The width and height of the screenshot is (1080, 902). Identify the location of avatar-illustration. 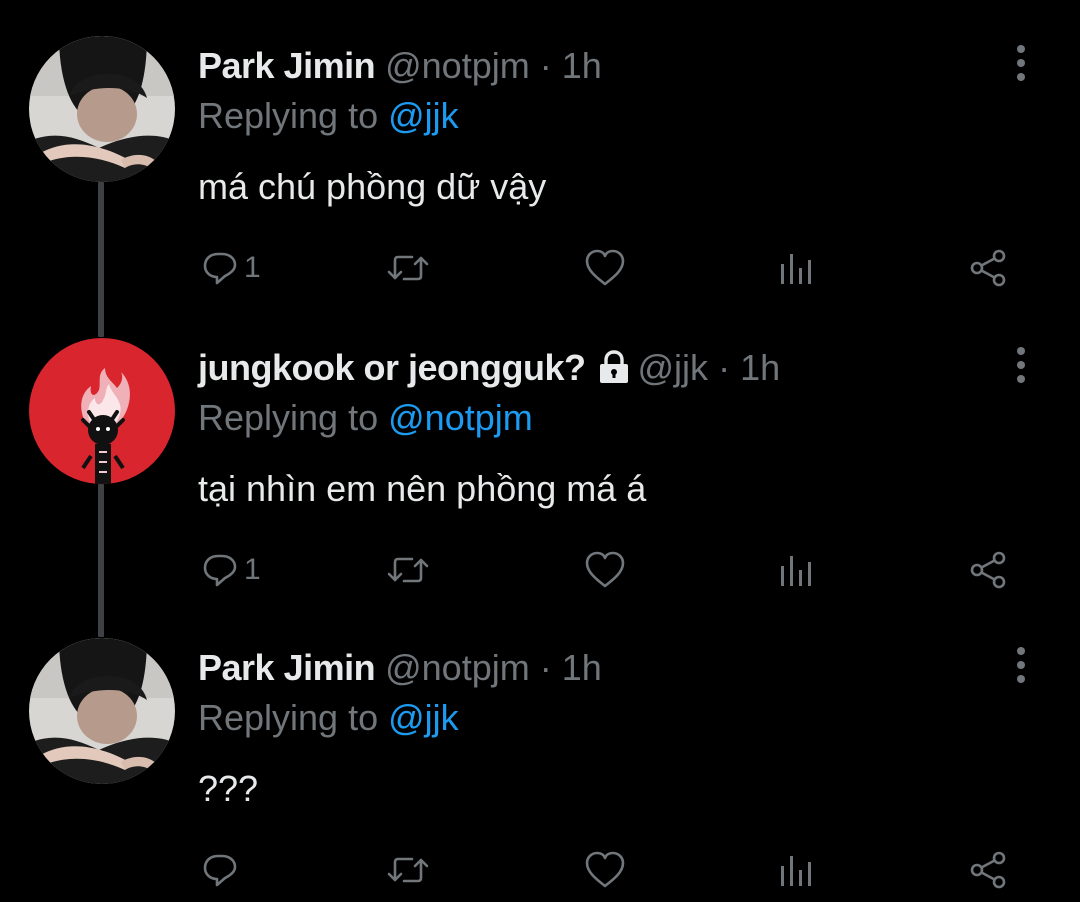
(102, 411).